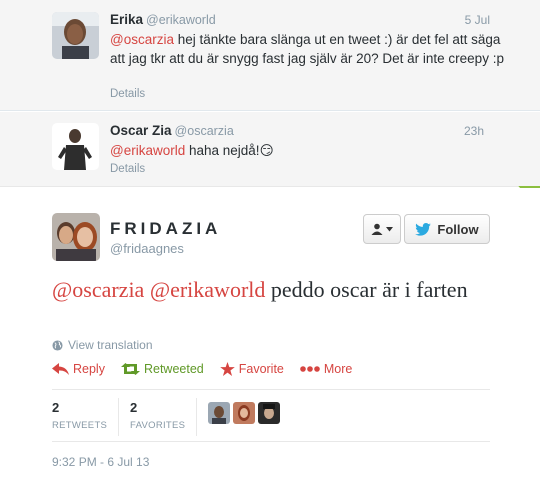 This screenshot has width=540, height=497. I want to click on retweet-button: Retweeted, so click(162, 369).